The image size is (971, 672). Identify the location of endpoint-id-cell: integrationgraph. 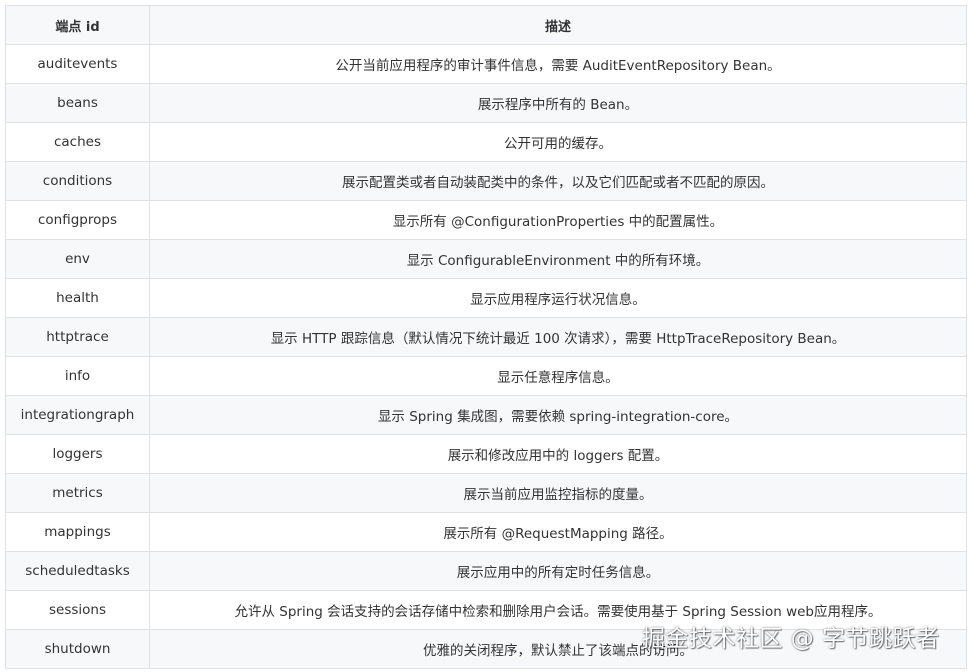
(77, 415).